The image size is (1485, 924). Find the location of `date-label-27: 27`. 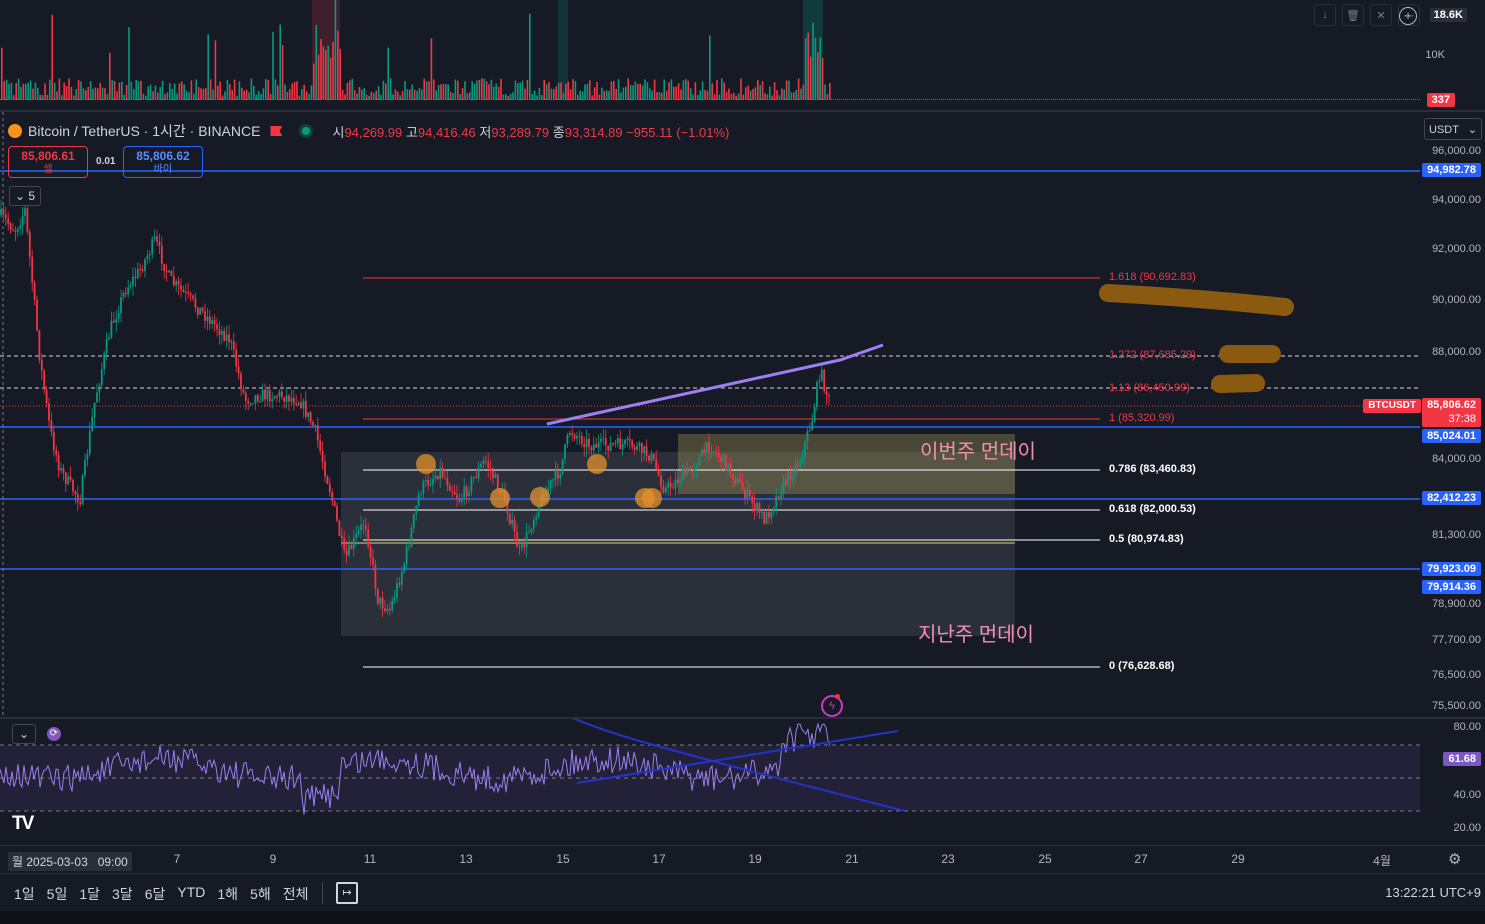

date-label-27: 27 is located at coordinates (1141, 859).